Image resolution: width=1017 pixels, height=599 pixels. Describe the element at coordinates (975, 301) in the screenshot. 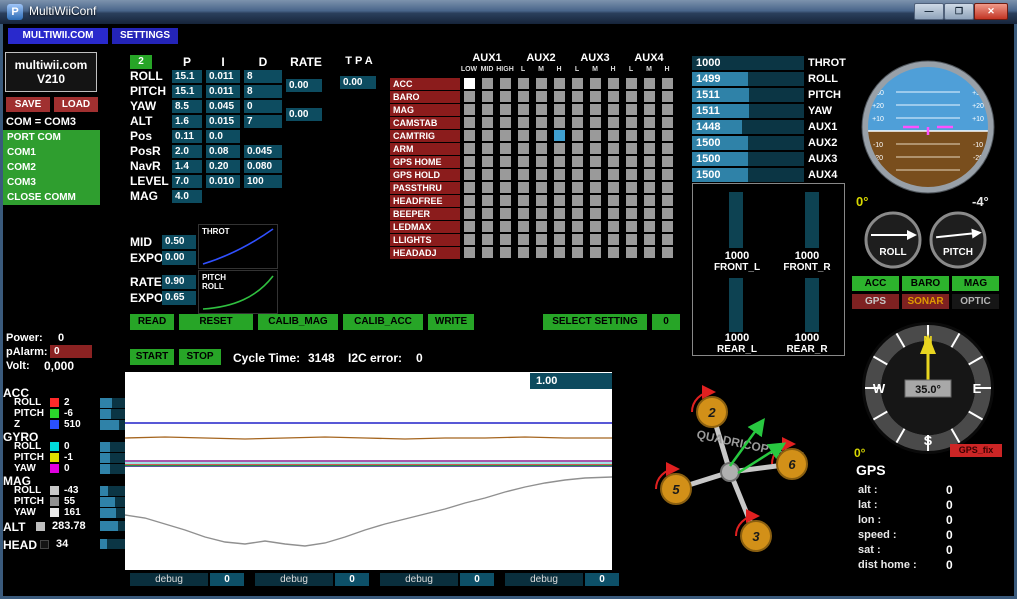

I see `status-optic: OPTIC` at that location.